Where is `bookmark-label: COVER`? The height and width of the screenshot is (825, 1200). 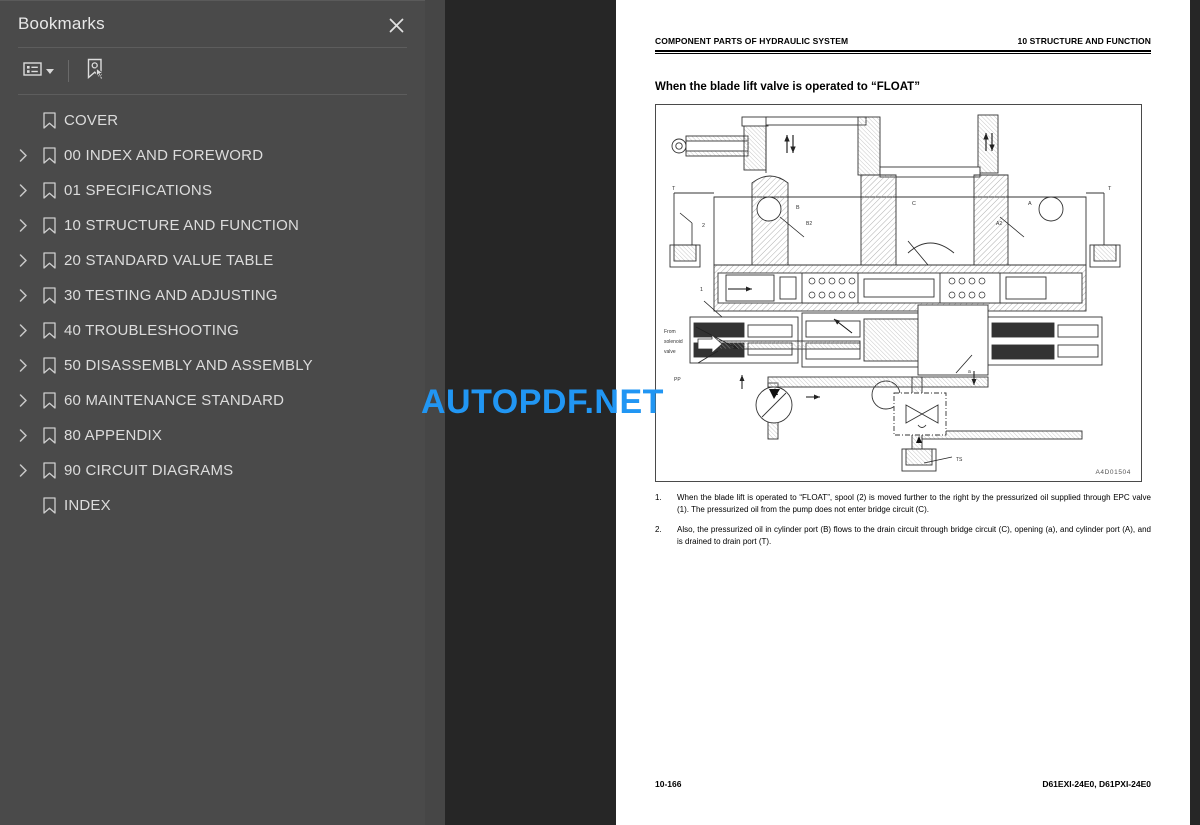 bookmark-label: COVER is located at coordinates (91, 120).